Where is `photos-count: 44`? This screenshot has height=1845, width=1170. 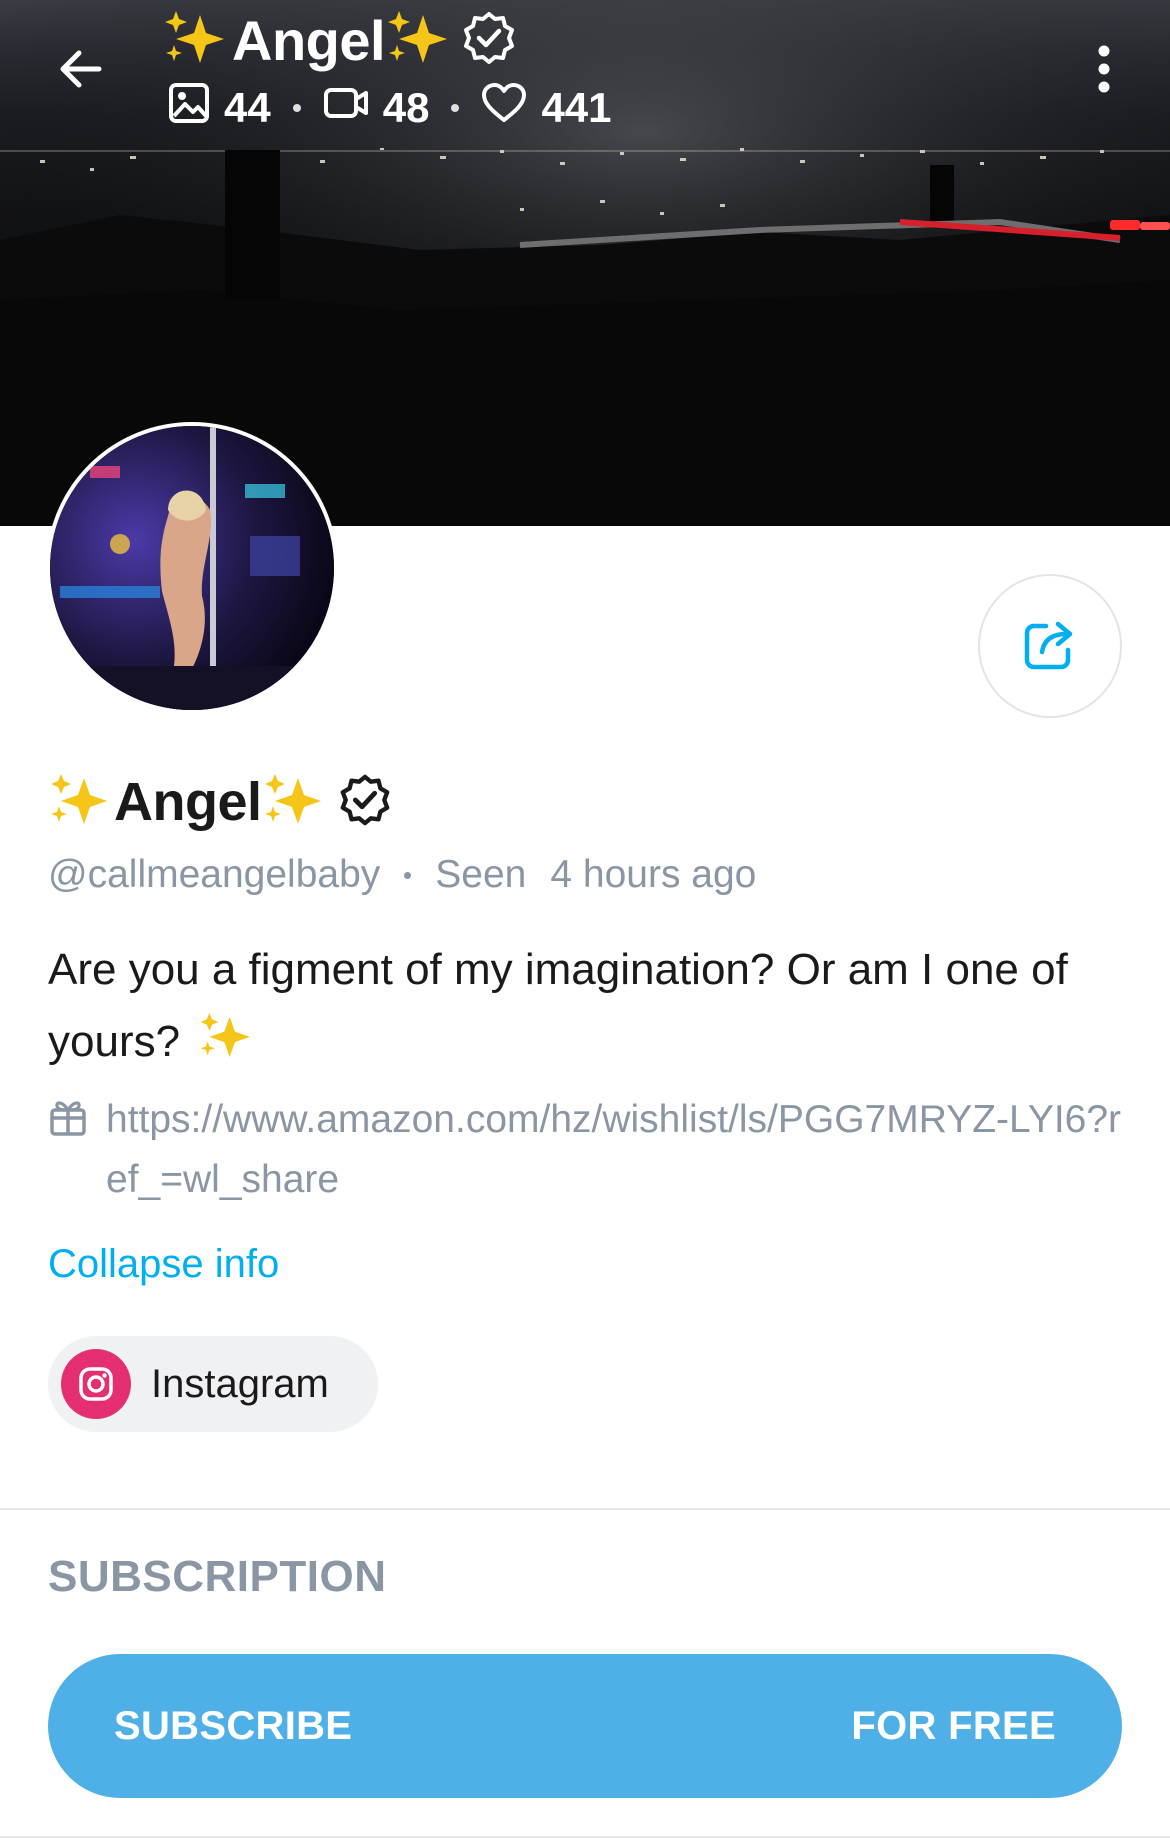
photos-count: 44 is located at coordinates (247, 107).